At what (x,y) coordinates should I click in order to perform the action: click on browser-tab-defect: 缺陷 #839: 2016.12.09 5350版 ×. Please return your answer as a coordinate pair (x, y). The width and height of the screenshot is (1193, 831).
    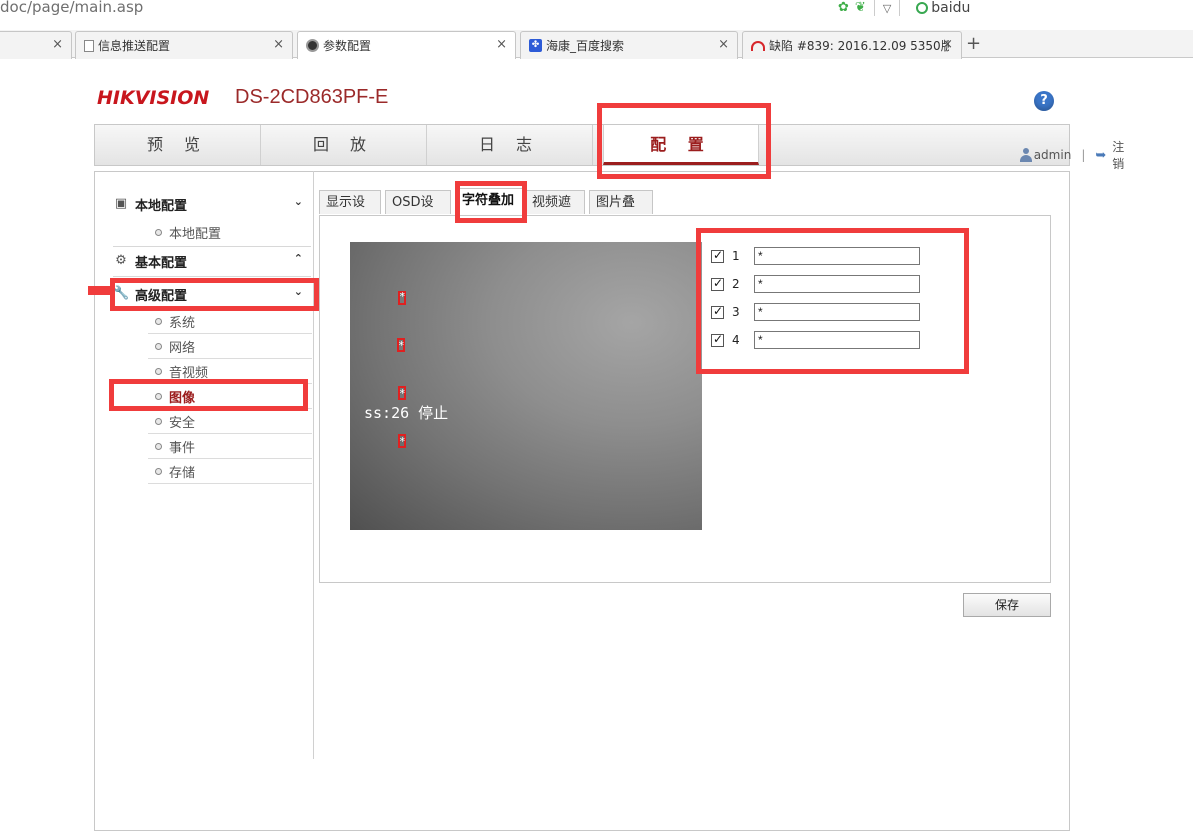
    Looking at the image, I should click on (852, 45).